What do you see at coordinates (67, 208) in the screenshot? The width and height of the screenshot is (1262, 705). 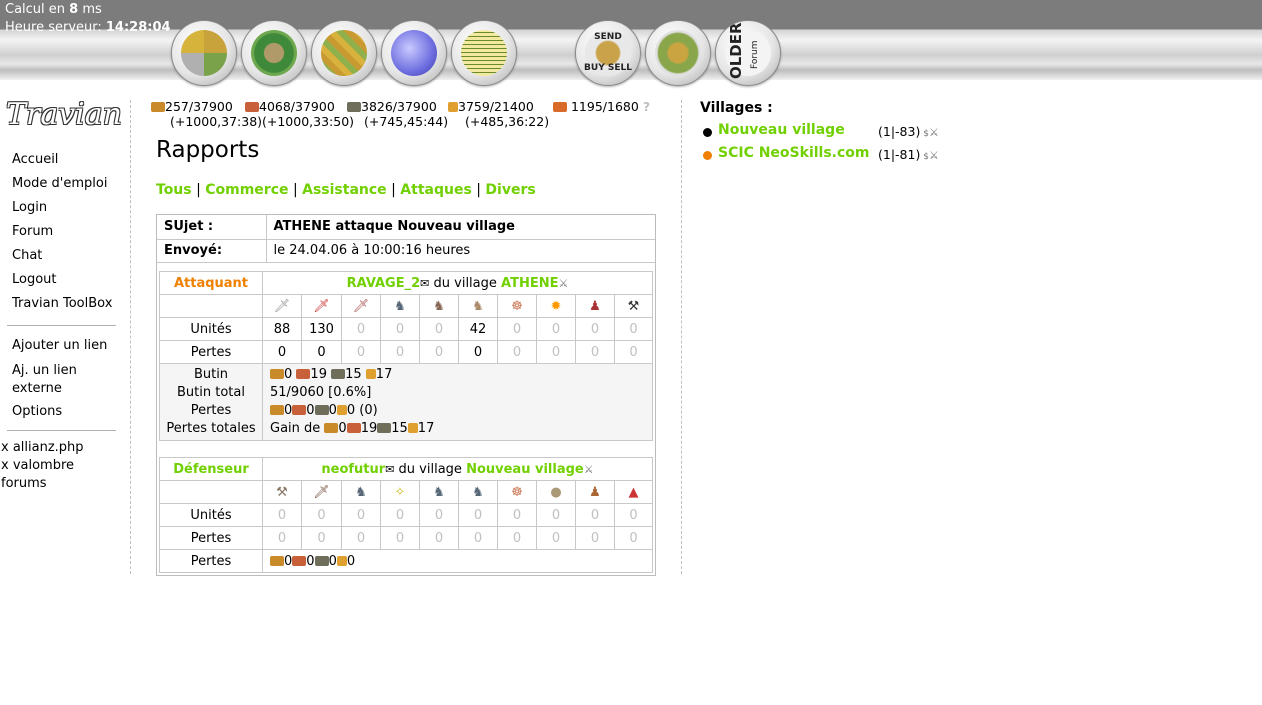 I see `sidebar-item-login: Login` at bounding box center [67, 208].